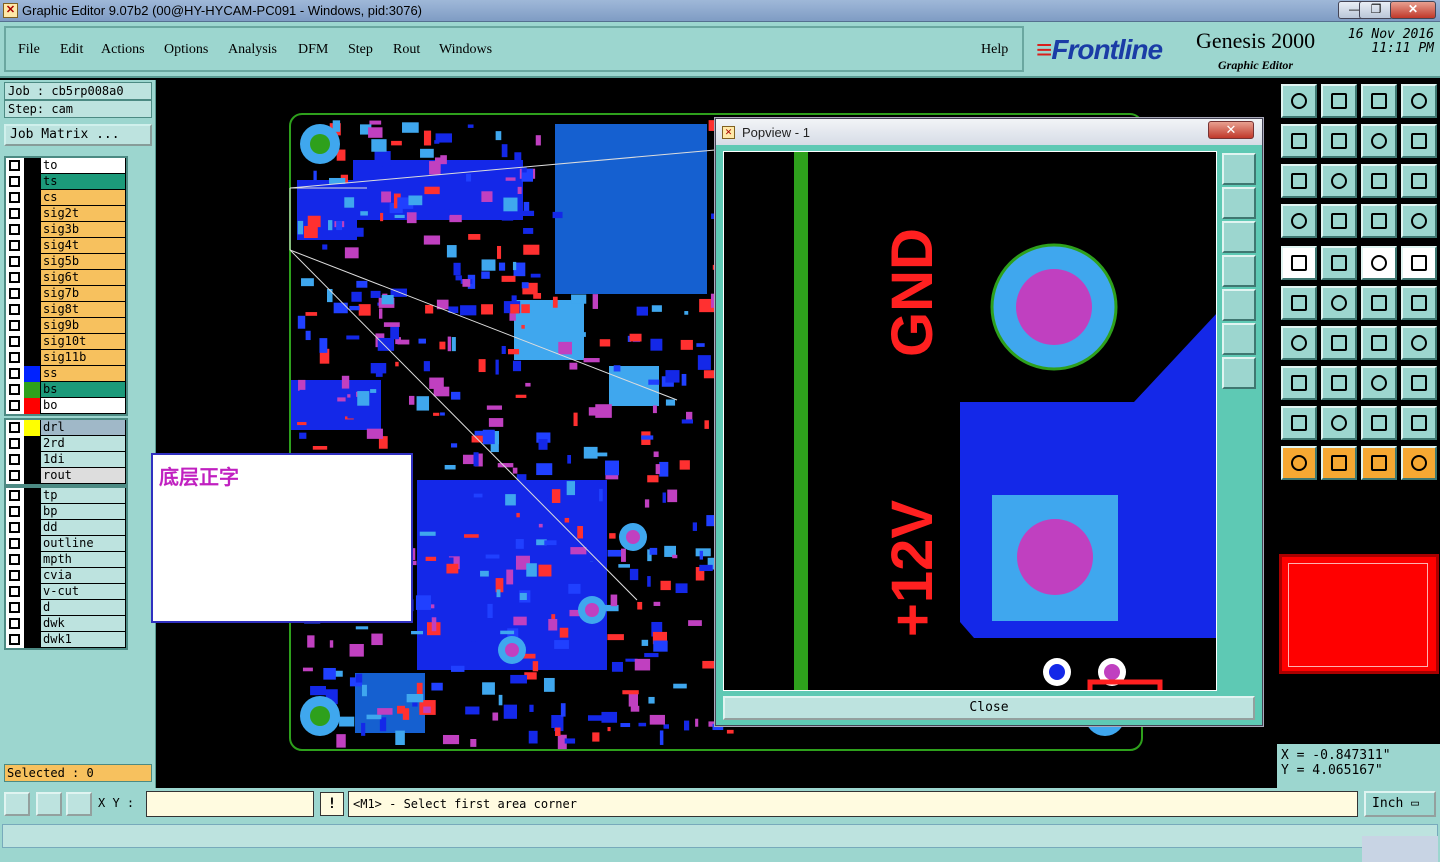 The height and width of the screenshot is (862, 1440). What do you see at coordinates (66, 560) in the screenshot?
I see `layer-row-mpth: mpth` at bounding box center [66, 560].